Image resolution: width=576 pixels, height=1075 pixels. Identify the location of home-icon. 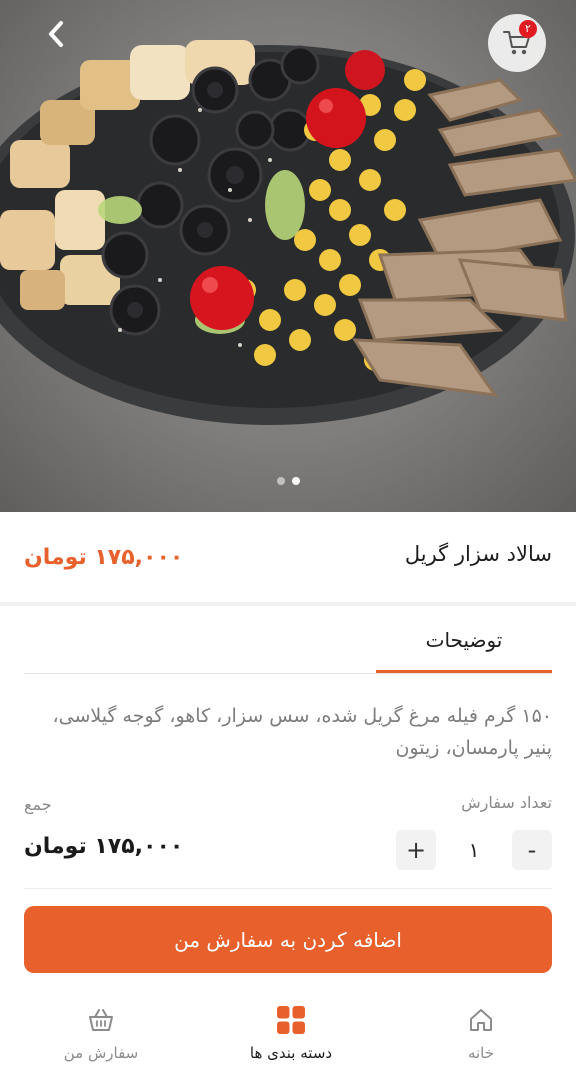
(481, 1020).